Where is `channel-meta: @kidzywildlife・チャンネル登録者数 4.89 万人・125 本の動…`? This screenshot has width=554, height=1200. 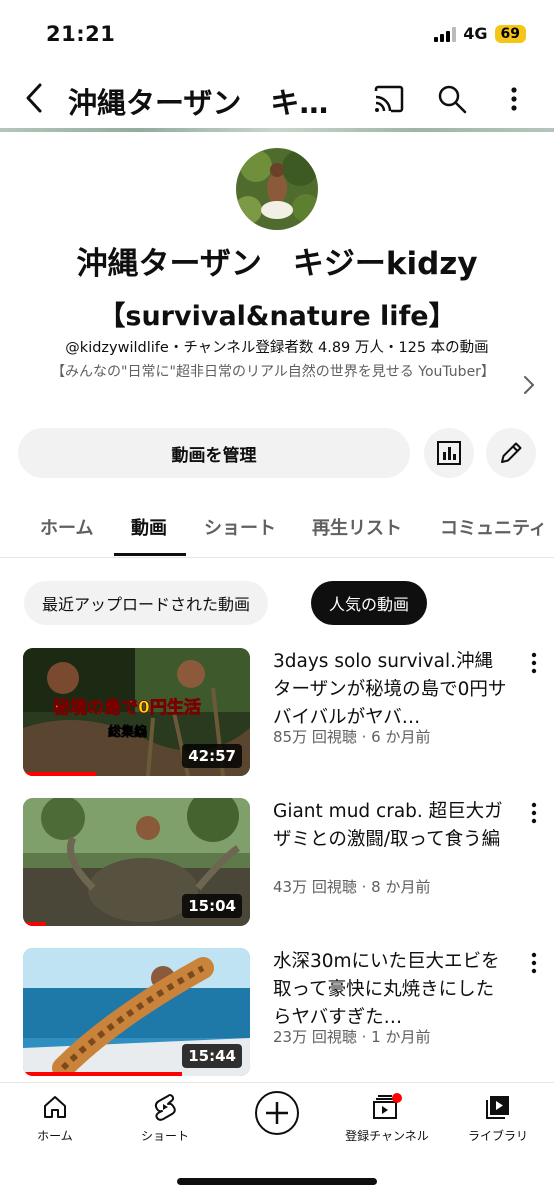
channel-meta: @kidzywildlife・チャンネル登録者数 4.89 万人・125 本の動… is located at coordinates (277, 346).